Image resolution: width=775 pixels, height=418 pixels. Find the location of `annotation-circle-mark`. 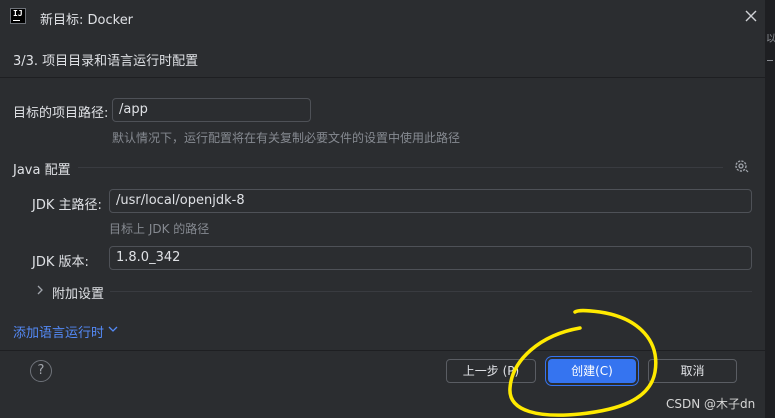

annotation-circle-mark is located at coordinates (583, 362).